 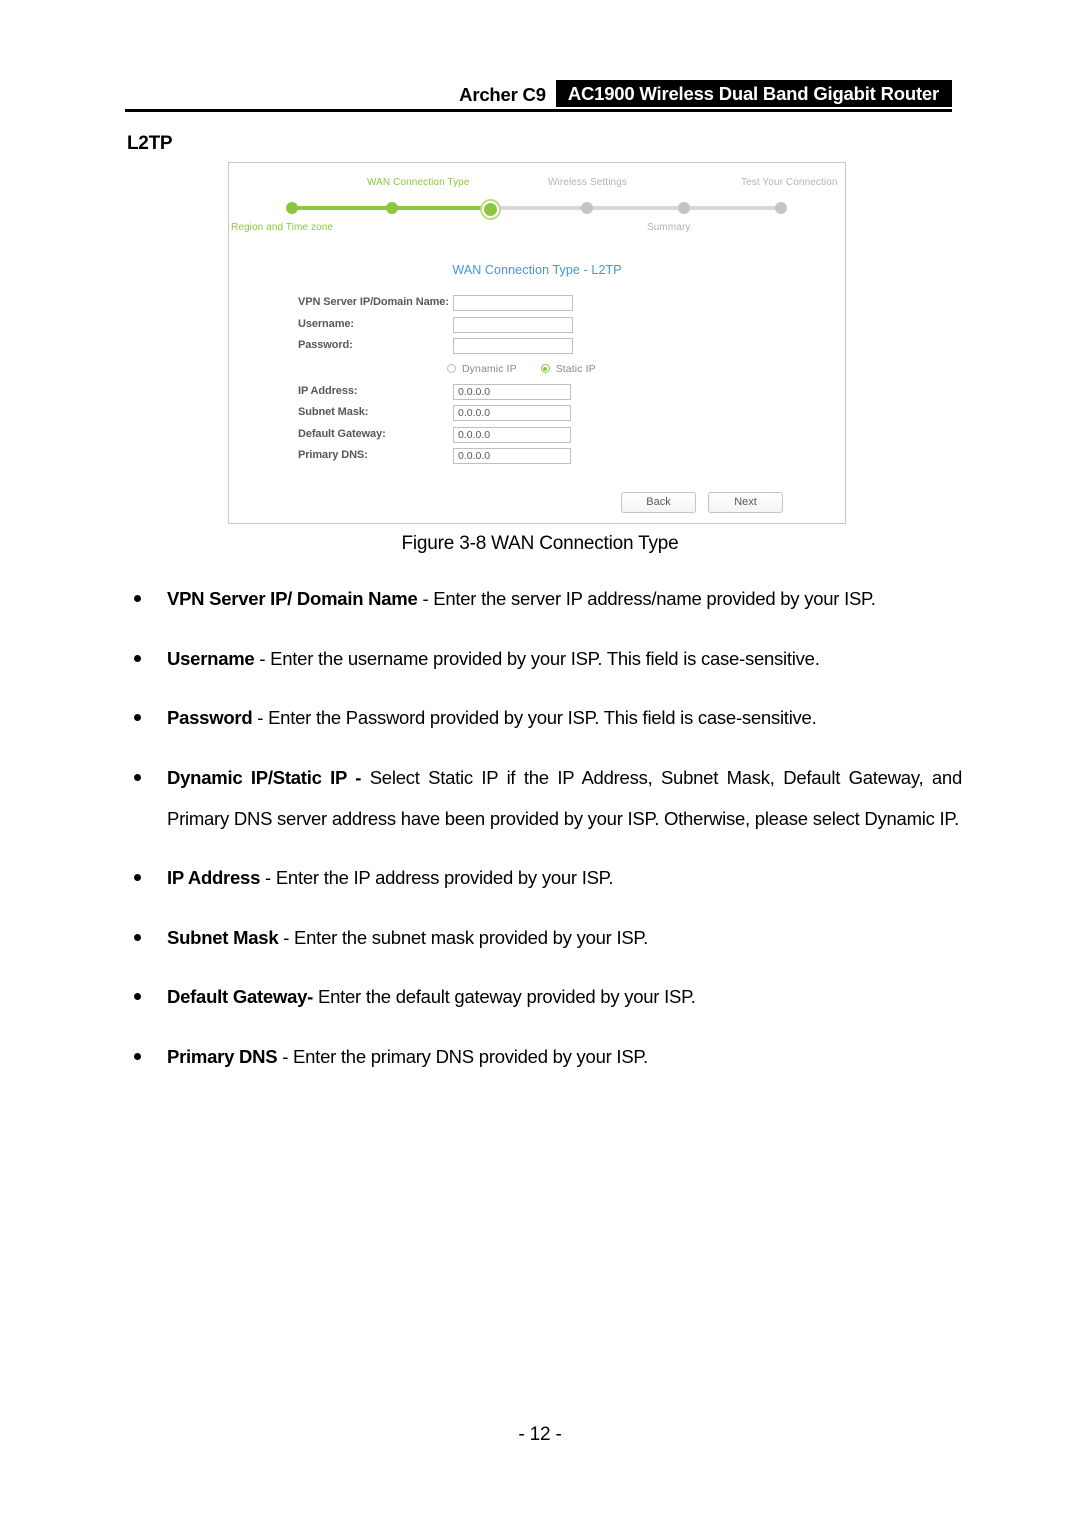 I want to click on default-gateway-input, so click(x=512, y=434).